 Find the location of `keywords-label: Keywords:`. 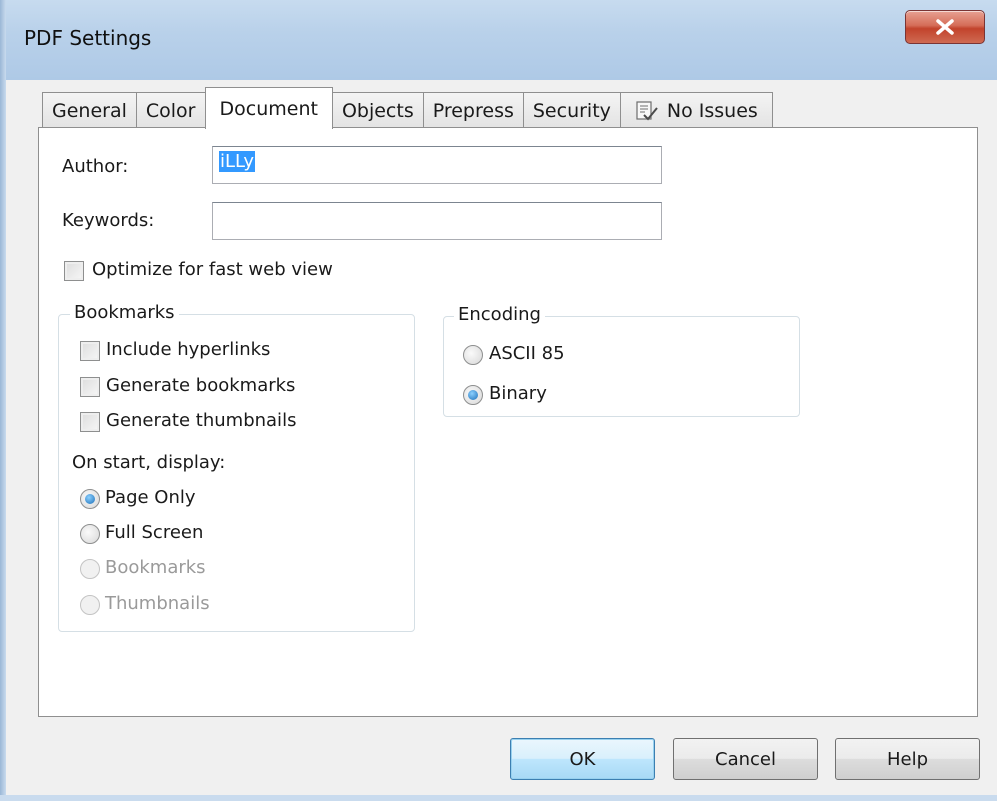

keywords-label: Keywords: is located at coordinates (108, 220).